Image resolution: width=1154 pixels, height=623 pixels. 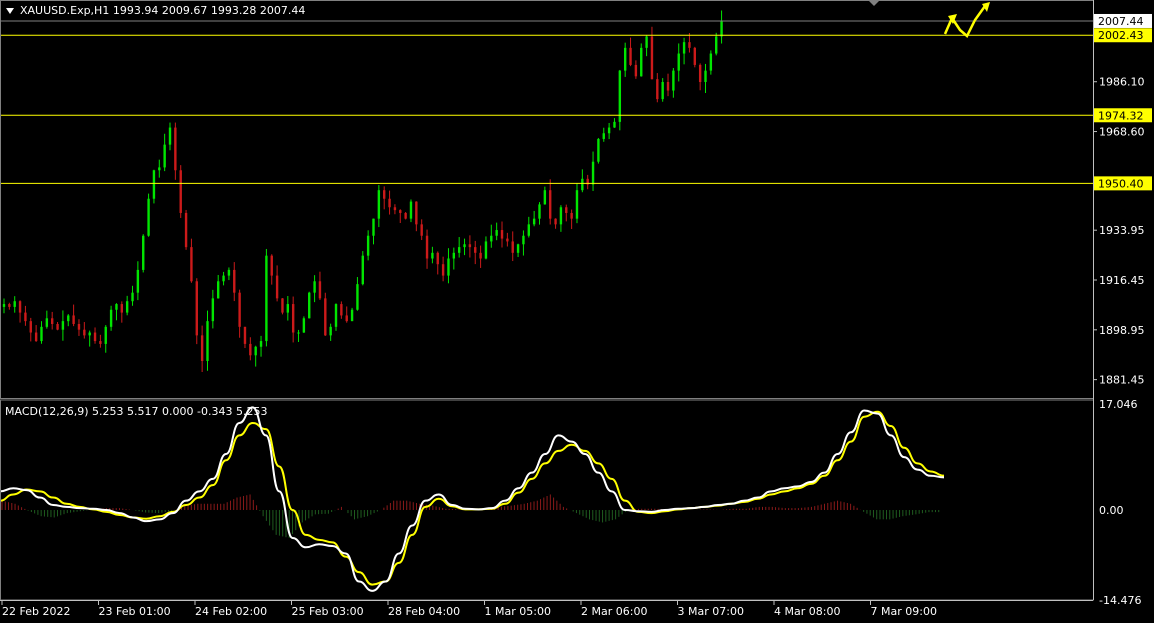 What do you see at coordinates (1121, 21) in the screenshot?
I see `current-price-label: 2007.44` at bounding box center [1121, 21].